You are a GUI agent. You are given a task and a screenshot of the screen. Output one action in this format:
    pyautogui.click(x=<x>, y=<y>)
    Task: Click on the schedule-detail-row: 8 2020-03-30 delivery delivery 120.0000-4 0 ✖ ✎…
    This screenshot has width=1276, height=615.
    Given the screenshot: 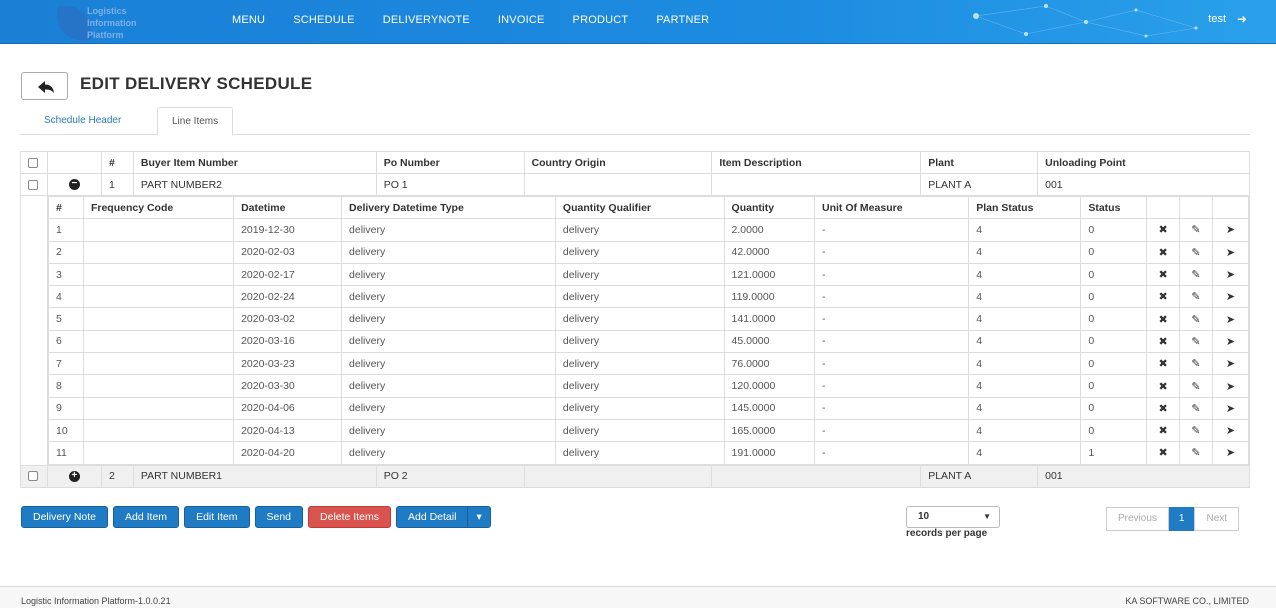 What is the action you would take?
    pyautogui.click(x=648, y=386)
    